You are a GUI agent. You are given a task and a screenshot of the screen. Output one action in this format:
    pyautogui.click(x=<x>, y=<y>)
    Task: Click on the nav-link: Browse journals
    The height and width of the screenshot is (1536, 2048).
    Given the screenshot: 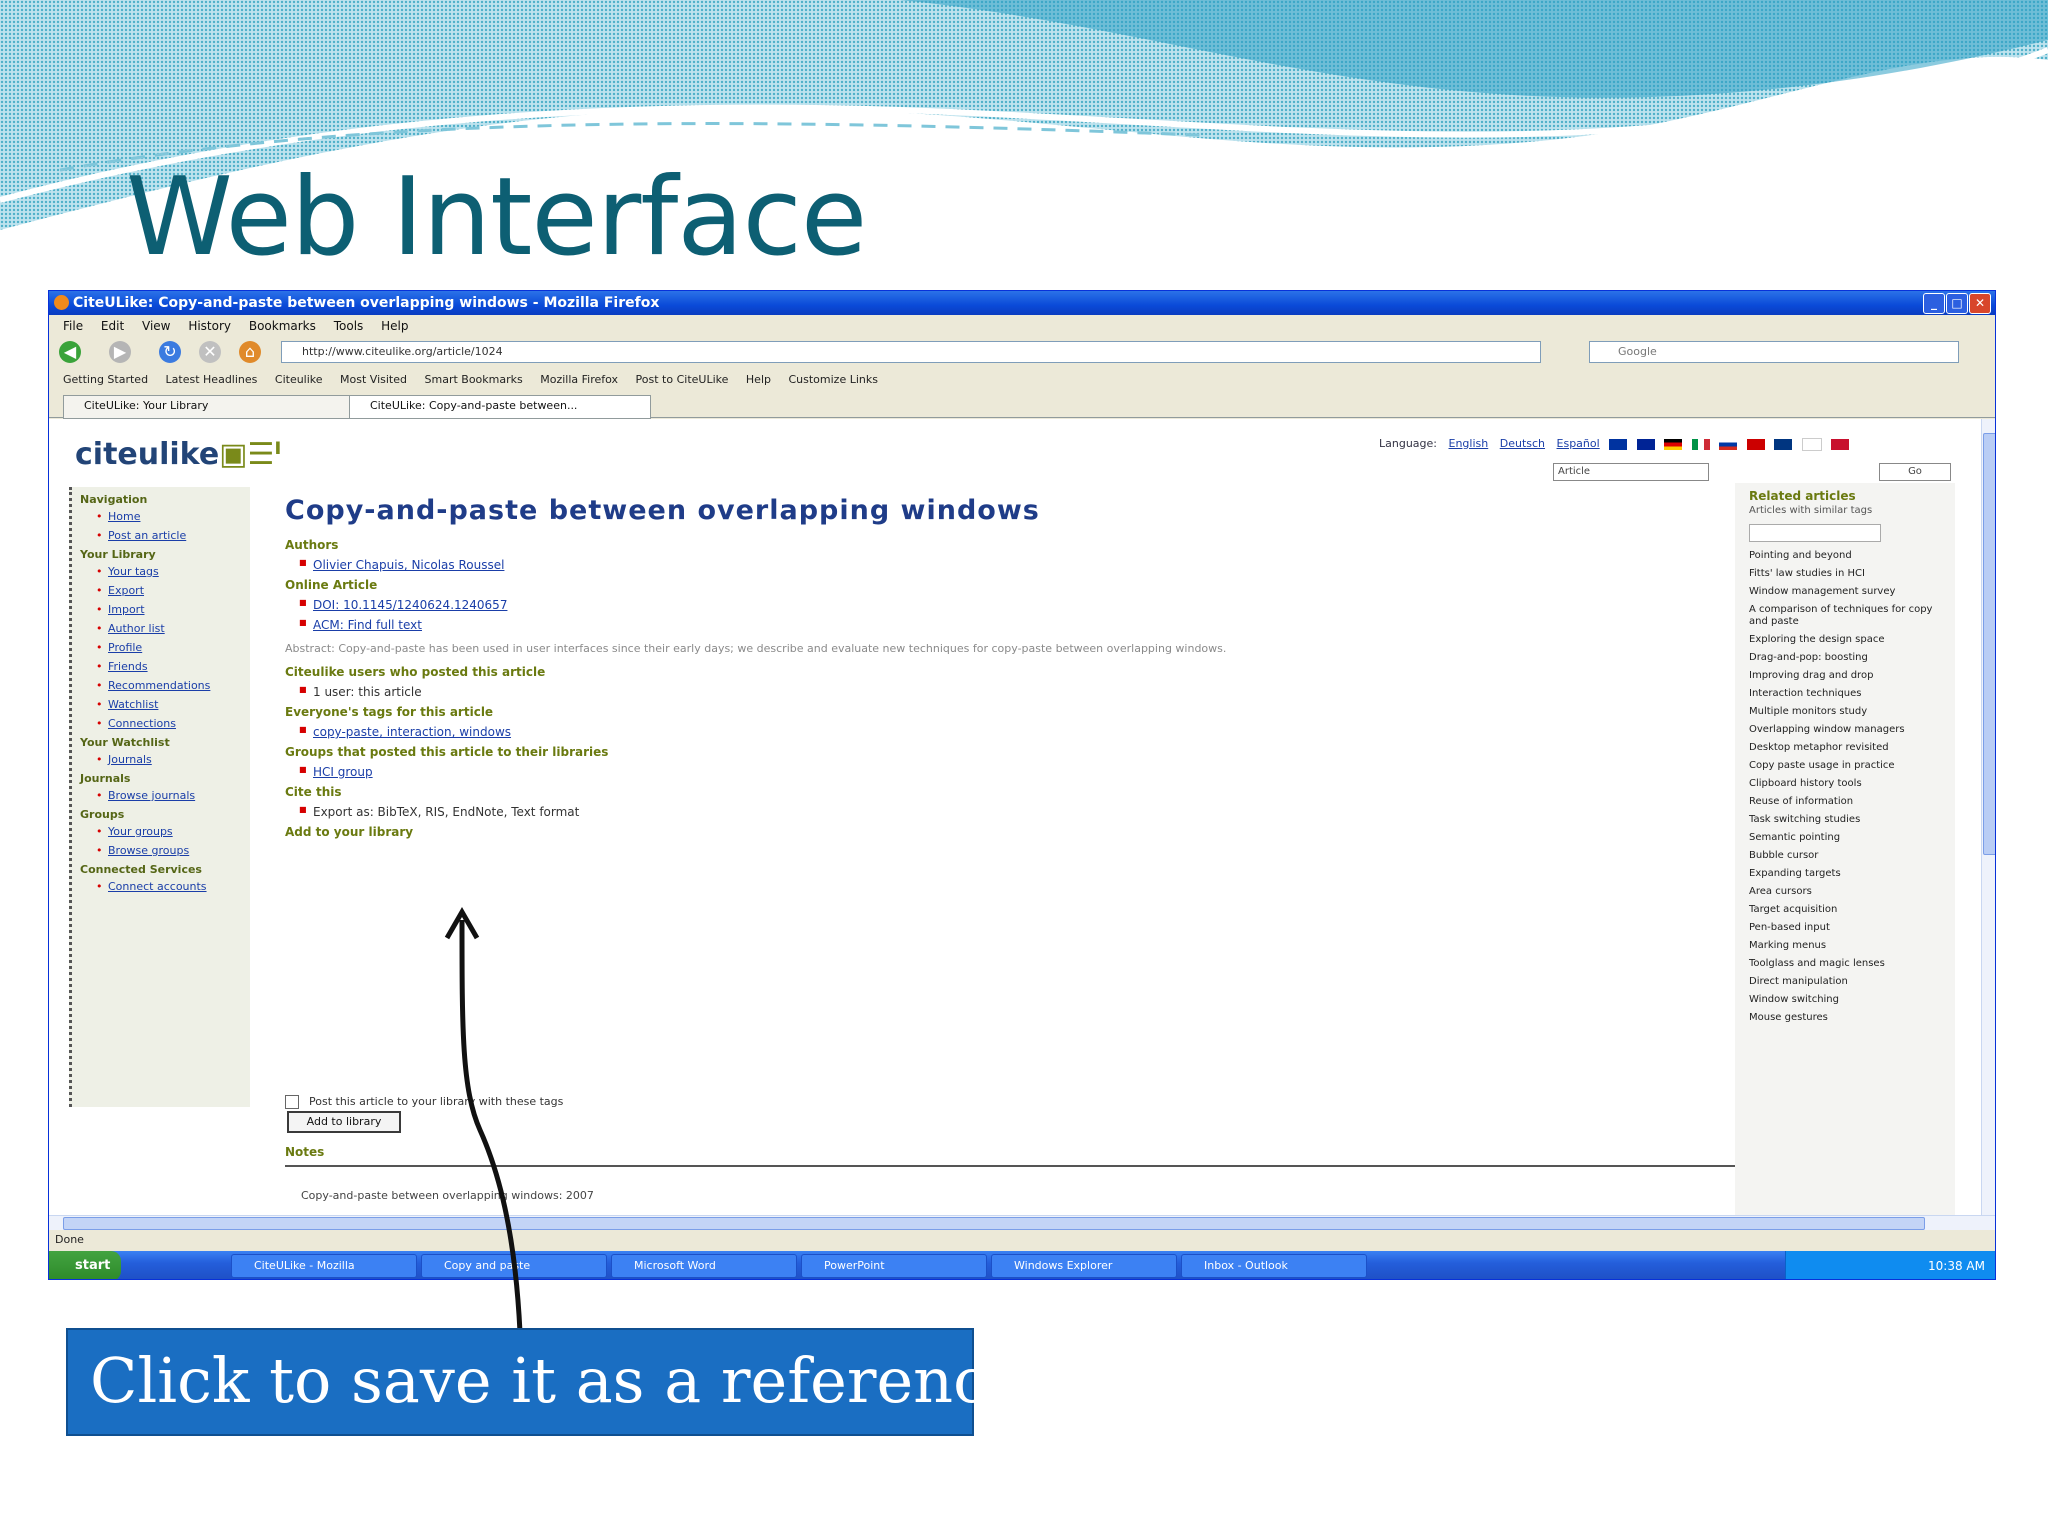 What is the action you would take?
    pyautogui.click(x=173, y=795)
    